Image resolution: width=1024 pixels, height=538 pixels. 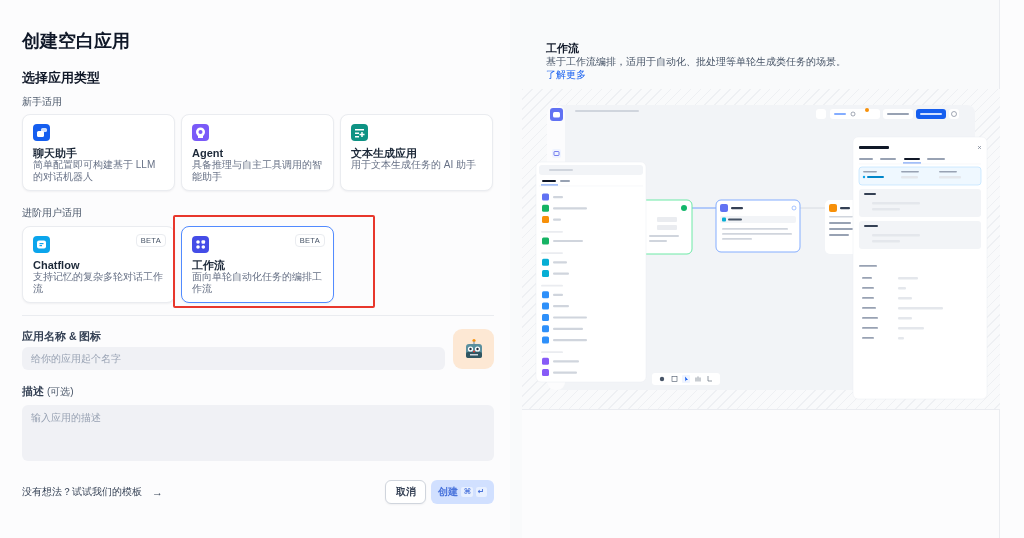 I want to click on card-description: 面向单轮自动化任务的编排工作流, so click(x=257, y=282).